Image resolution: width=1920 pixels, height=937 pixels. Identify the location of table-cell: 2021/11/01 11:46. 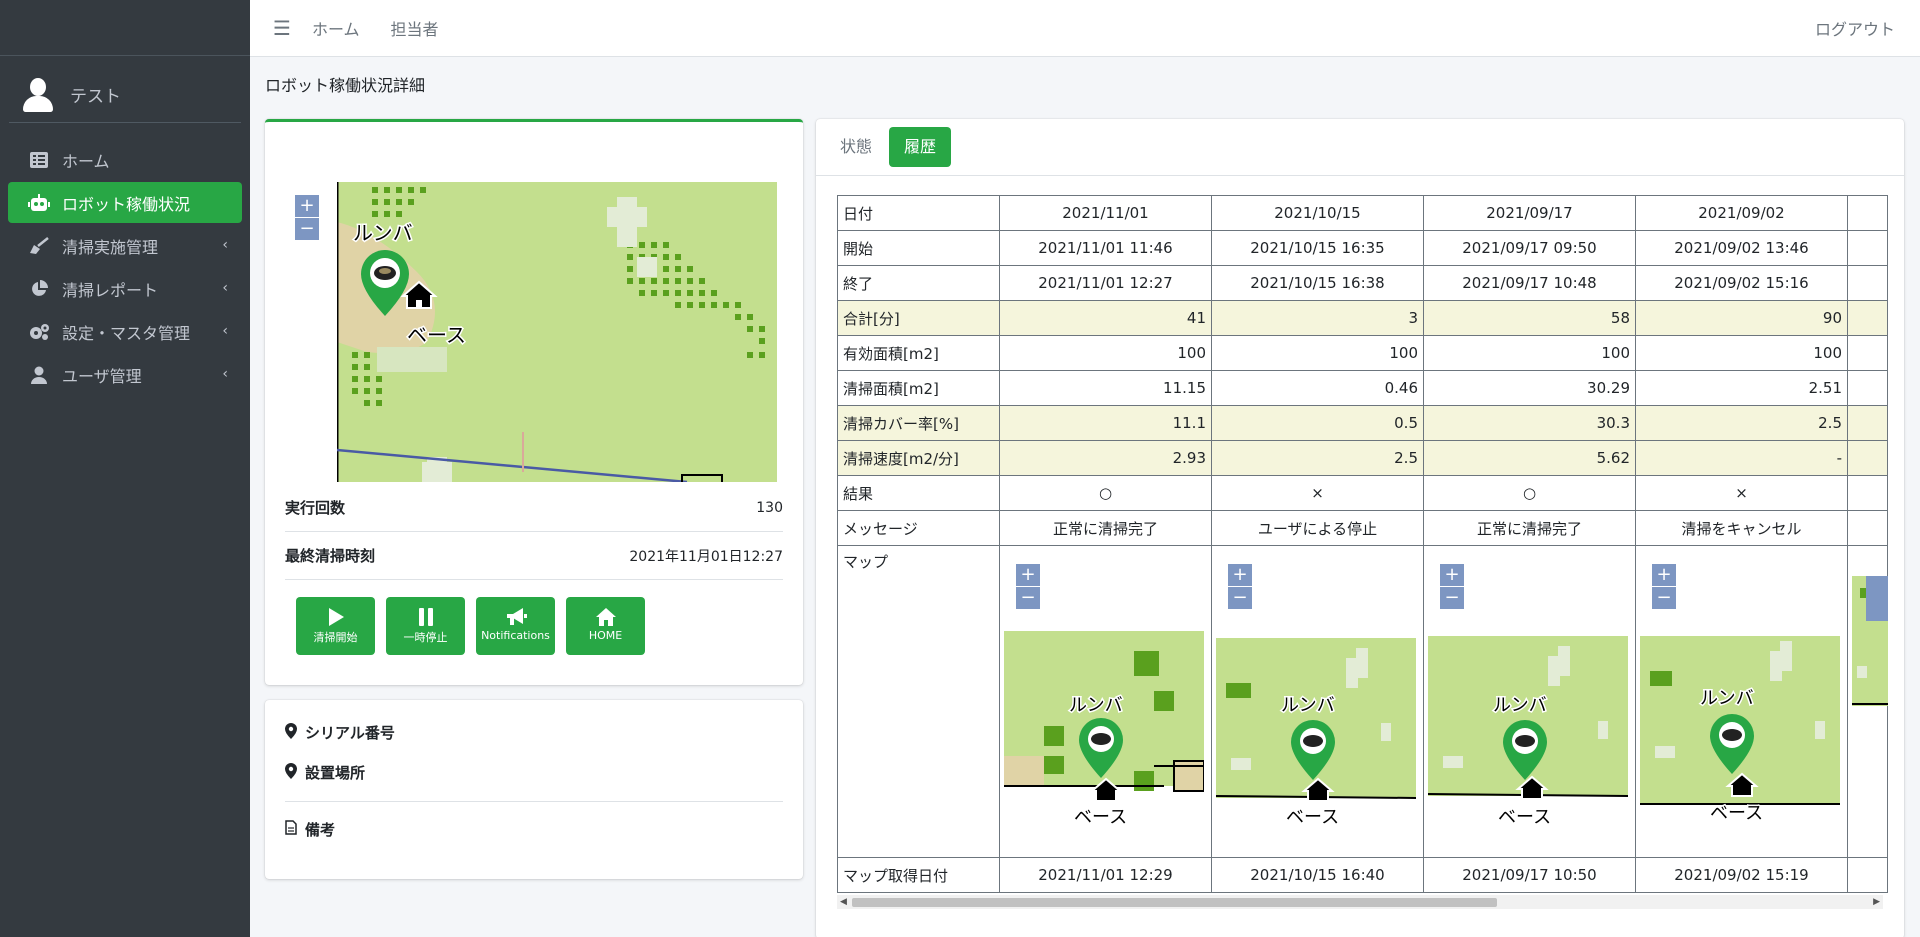
(1105, 248).